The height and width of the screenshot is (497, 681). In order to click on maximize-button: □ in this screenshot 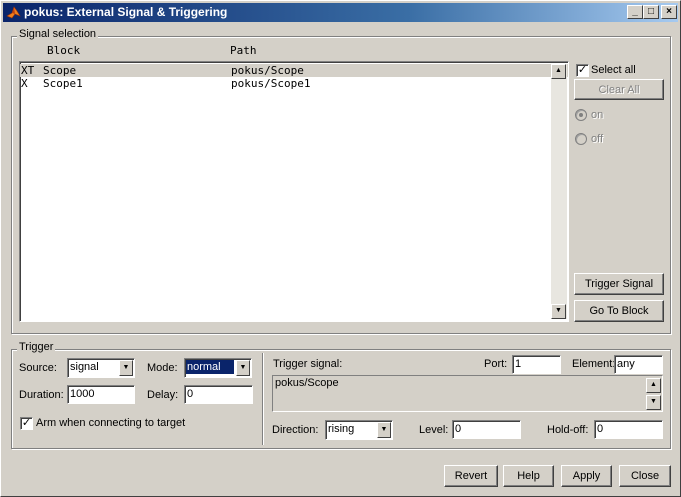, I will do `click(651, 12)`.